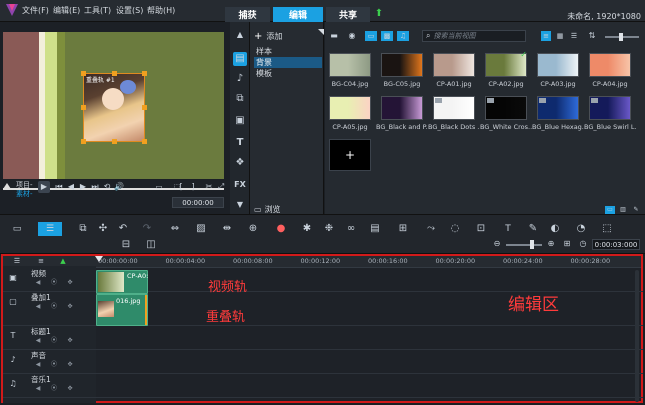 The image size is (645, 405). I want to click on filter-video-icon: ▭, so click(371, 36).